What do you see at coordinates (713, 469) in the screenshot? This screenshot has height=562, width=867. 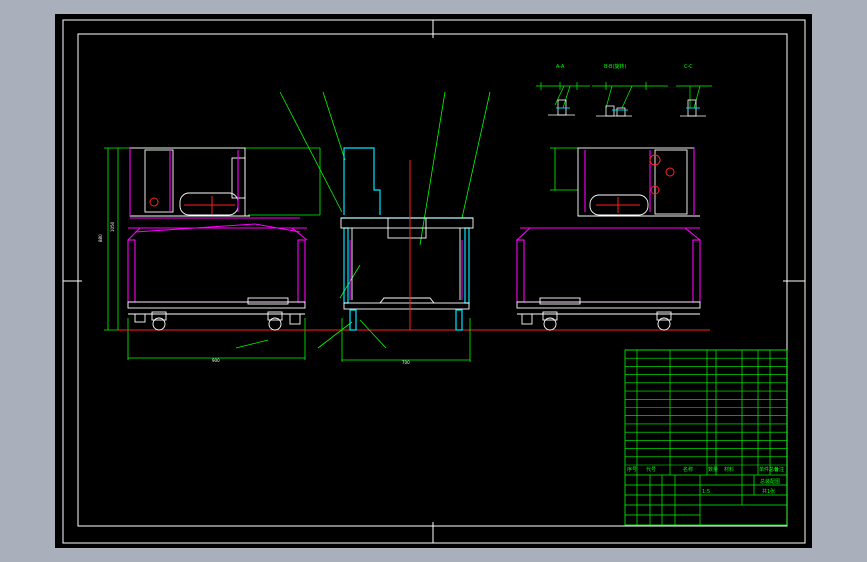 I see `header-qty: 数量` at bounding box center [713, 469].